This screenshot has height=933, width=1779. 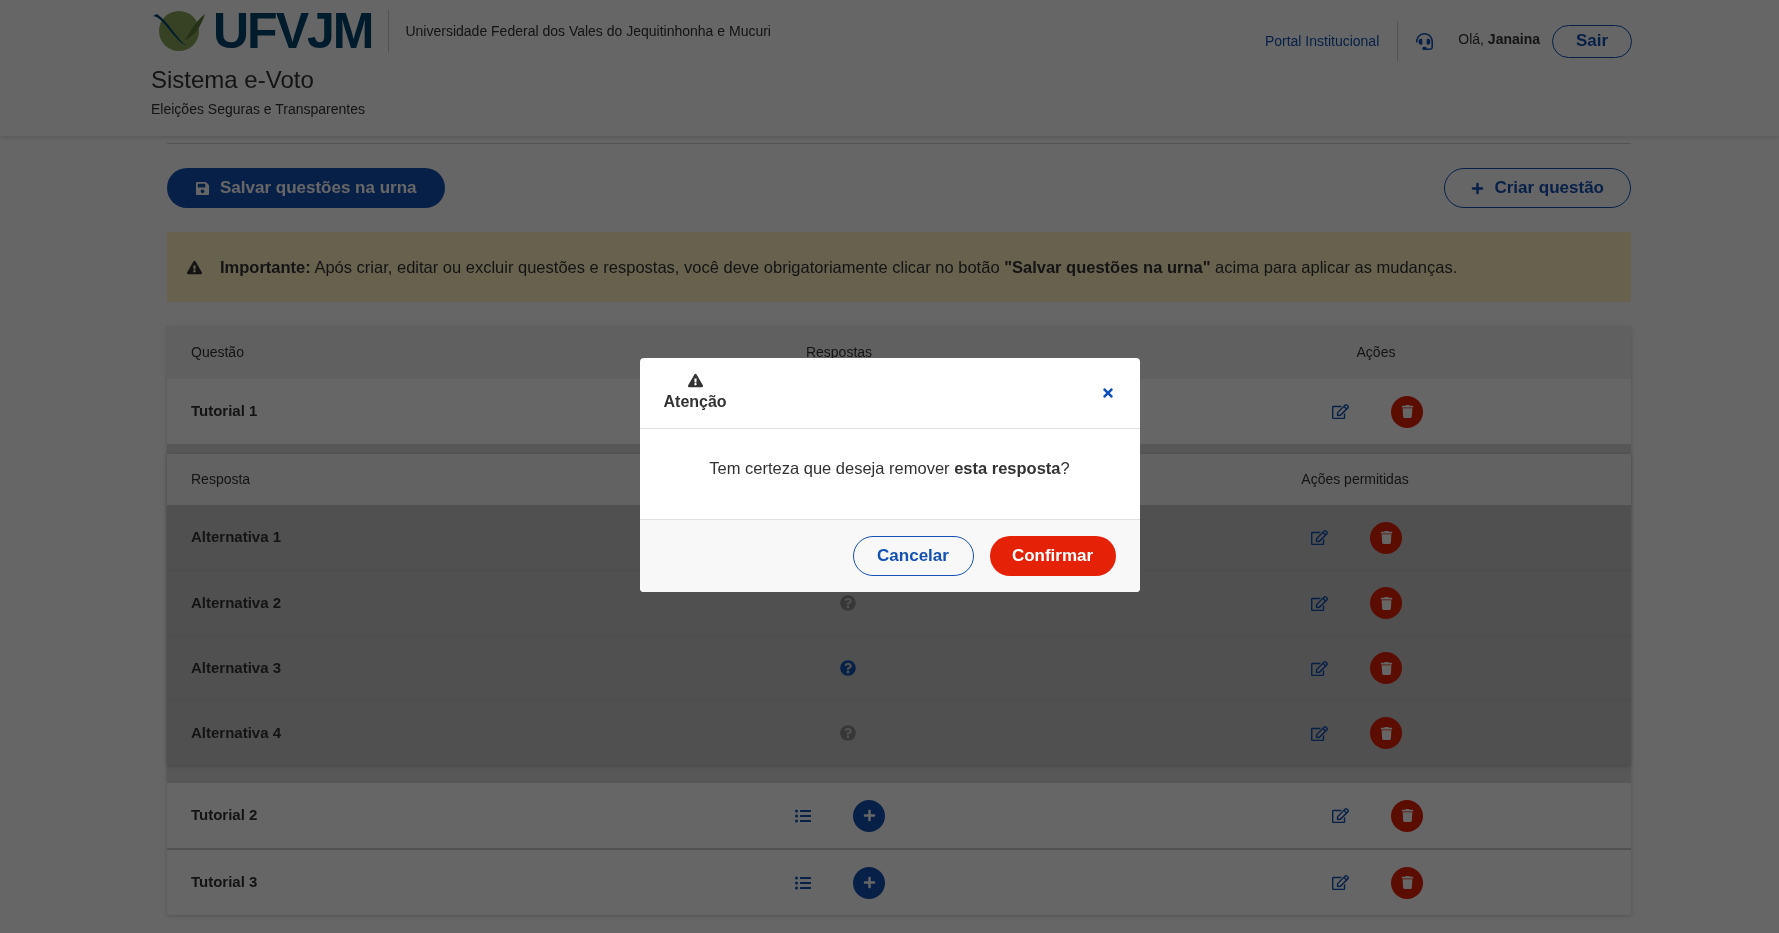 I want to click on column-header: Resposta, so click(x=220, y=479).